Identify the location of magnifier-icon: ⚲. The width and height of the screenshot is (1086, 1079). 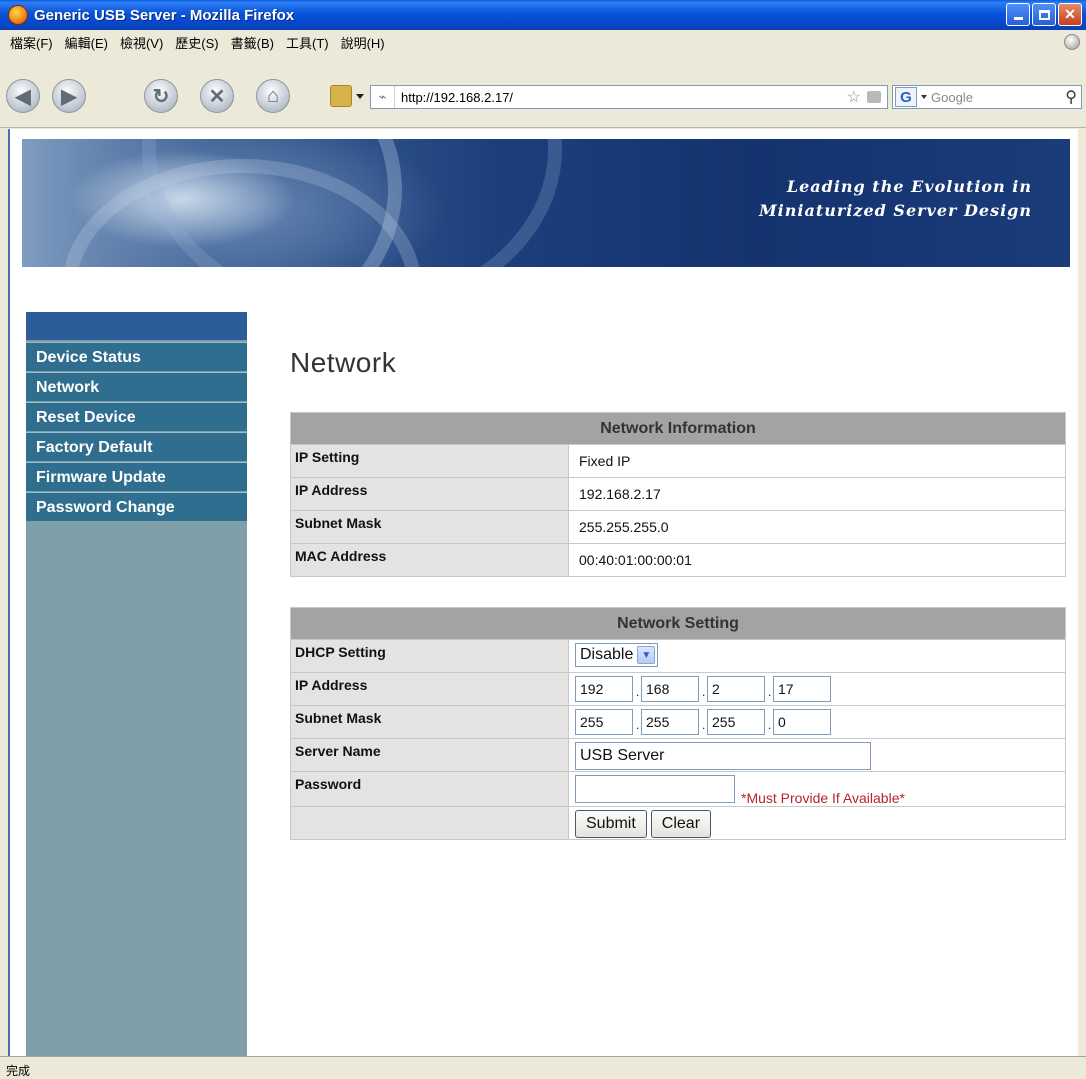
(1071, 97).